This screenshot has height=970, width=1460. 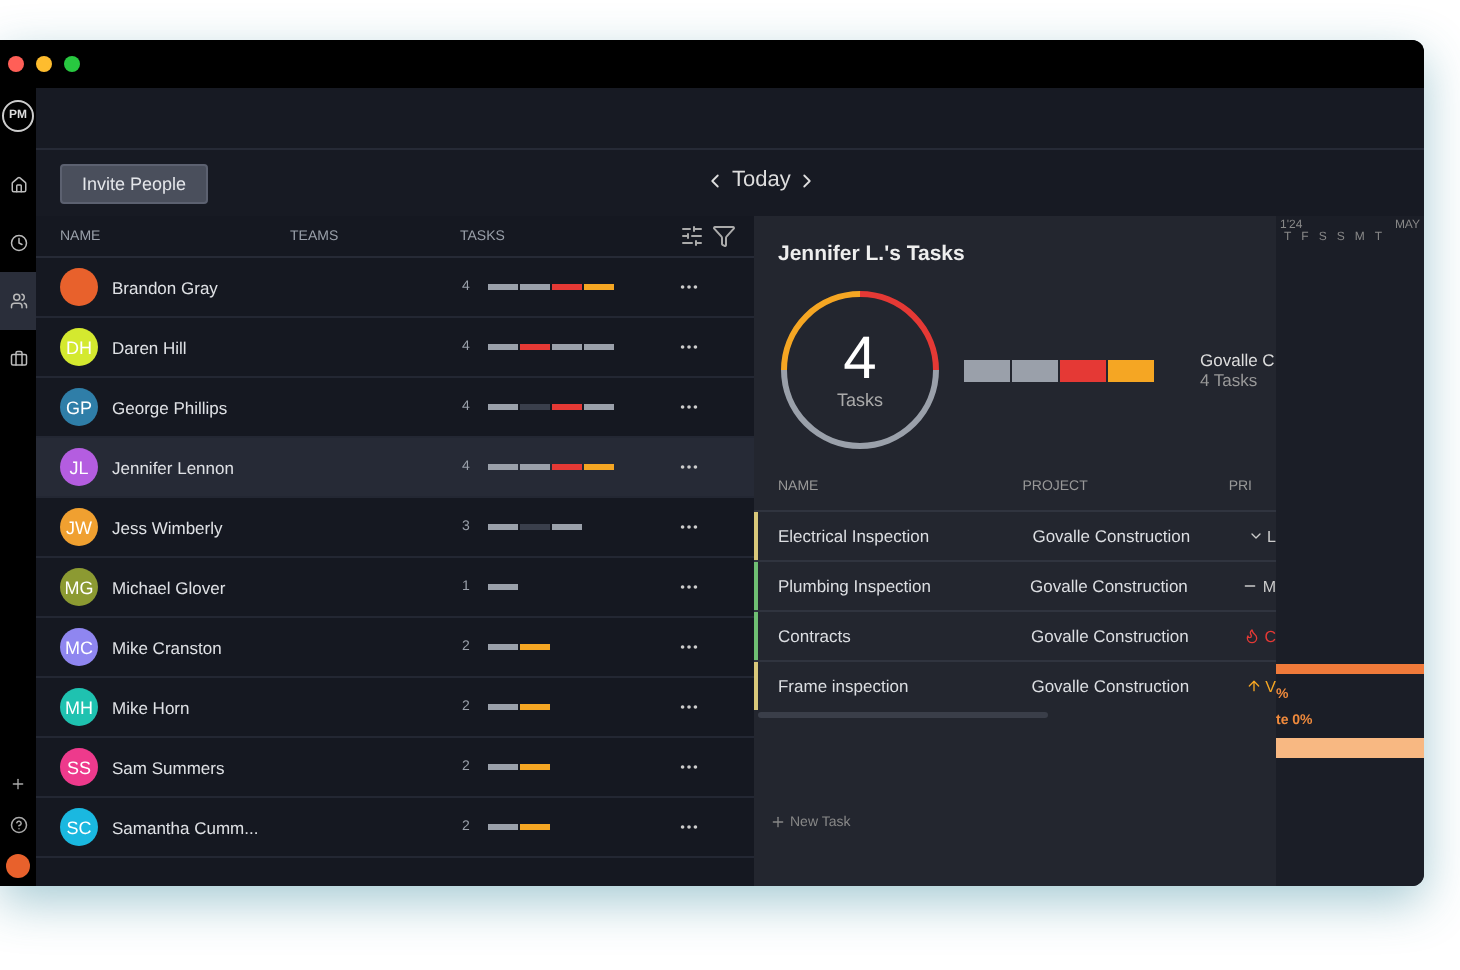 I want to click on member-name: Mike Cranston, so click(x=168, y=647).